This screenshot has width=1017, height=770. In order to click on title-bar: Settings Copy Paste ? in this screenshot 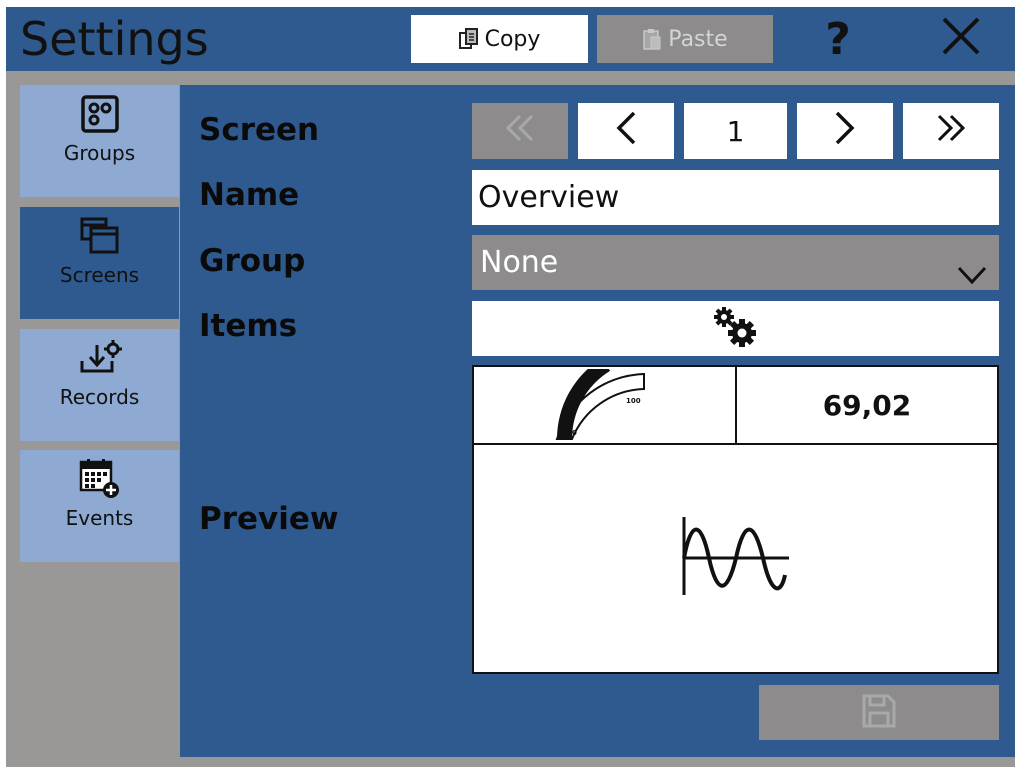, I will do `click(510, 39)`.